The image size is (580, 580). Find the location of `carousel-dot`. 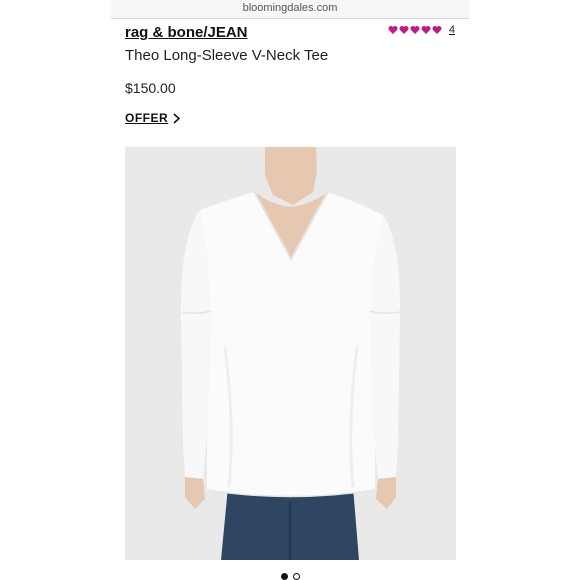

carousel-dot is located at coordinates (296, 576).